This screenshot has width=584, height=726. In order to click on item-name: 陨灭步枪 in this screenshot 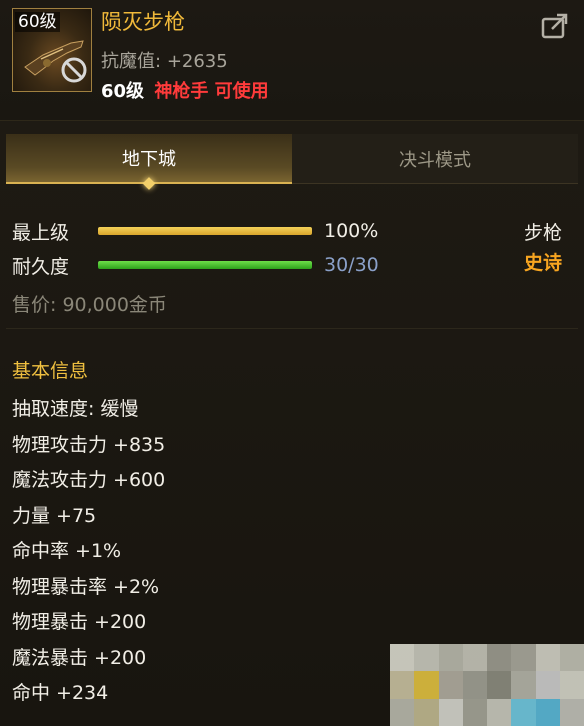, I will do `click(143, 22)`.